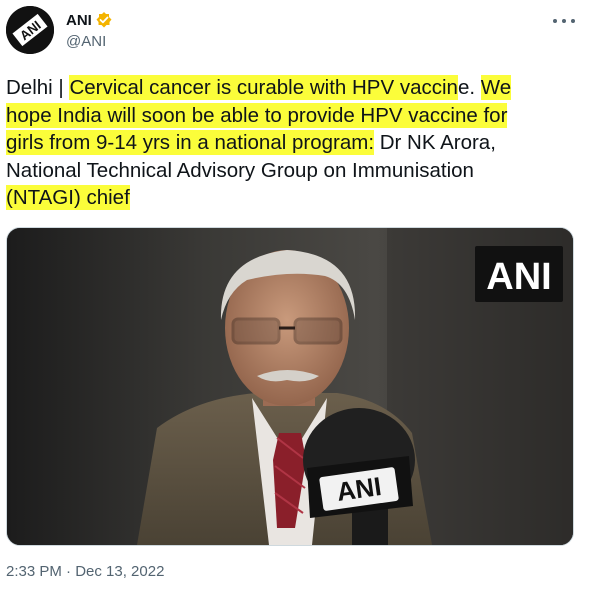 The height and width of the screenshot is (594, 589). What do you see at coordinates (79, 20) in the screenshot?
I see `author-display-name: ANI` at bounding box center [79, 20].